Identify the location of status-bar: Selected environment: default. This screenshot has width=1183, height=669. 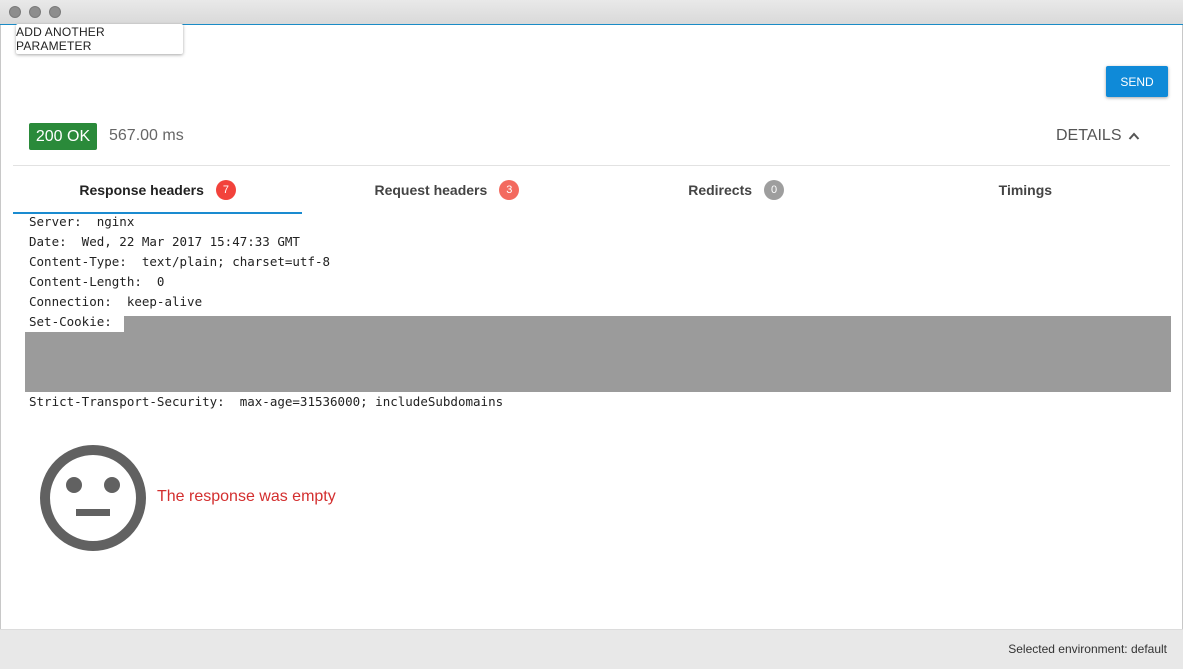
(591, 649).